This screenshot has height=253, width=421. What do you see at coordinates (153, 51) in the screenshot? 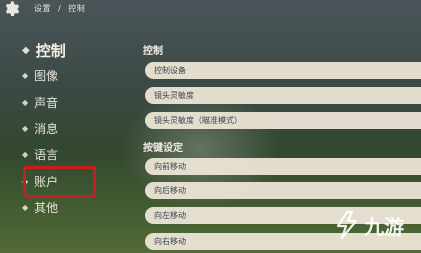
I see `section-title-control: 控制` at bounding box center [153, 51].